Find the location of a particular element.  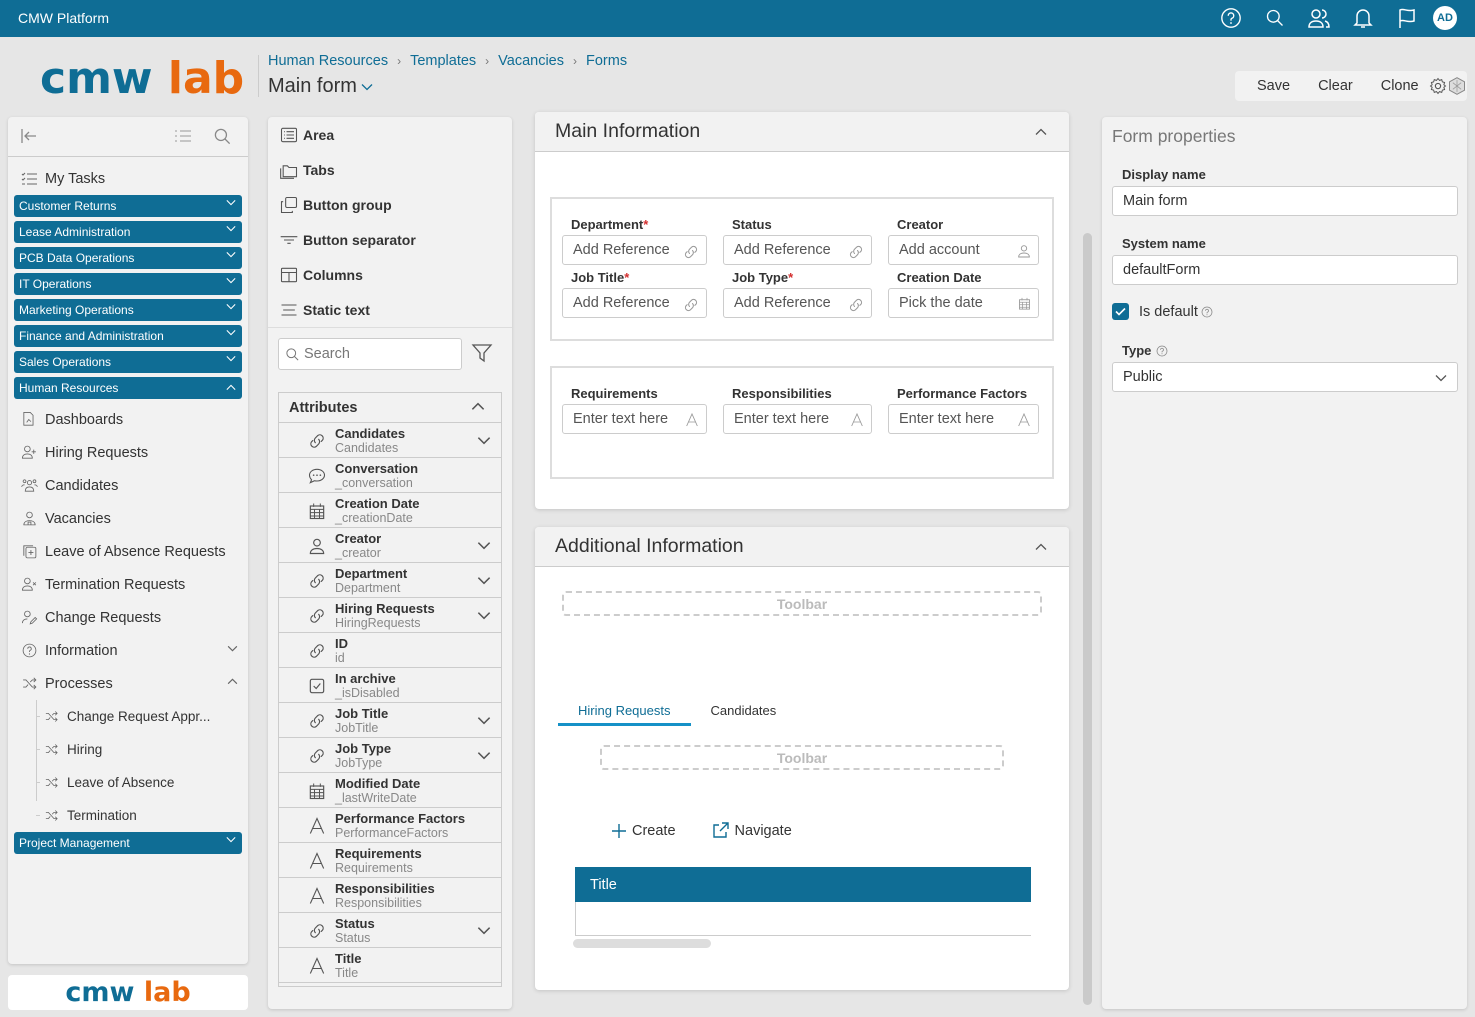

attribute-search is located at coordinates (370, 354).